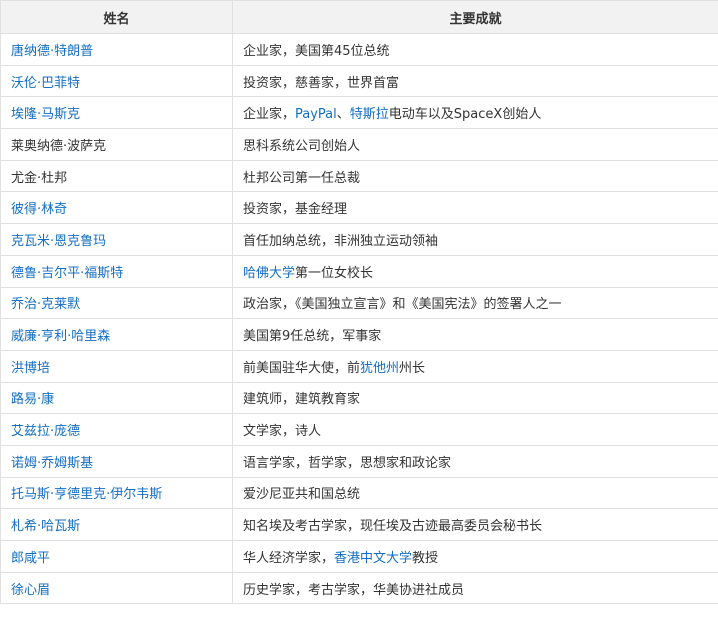  I want to click on person-name: 尤金·杜邦, so click(39, 178).